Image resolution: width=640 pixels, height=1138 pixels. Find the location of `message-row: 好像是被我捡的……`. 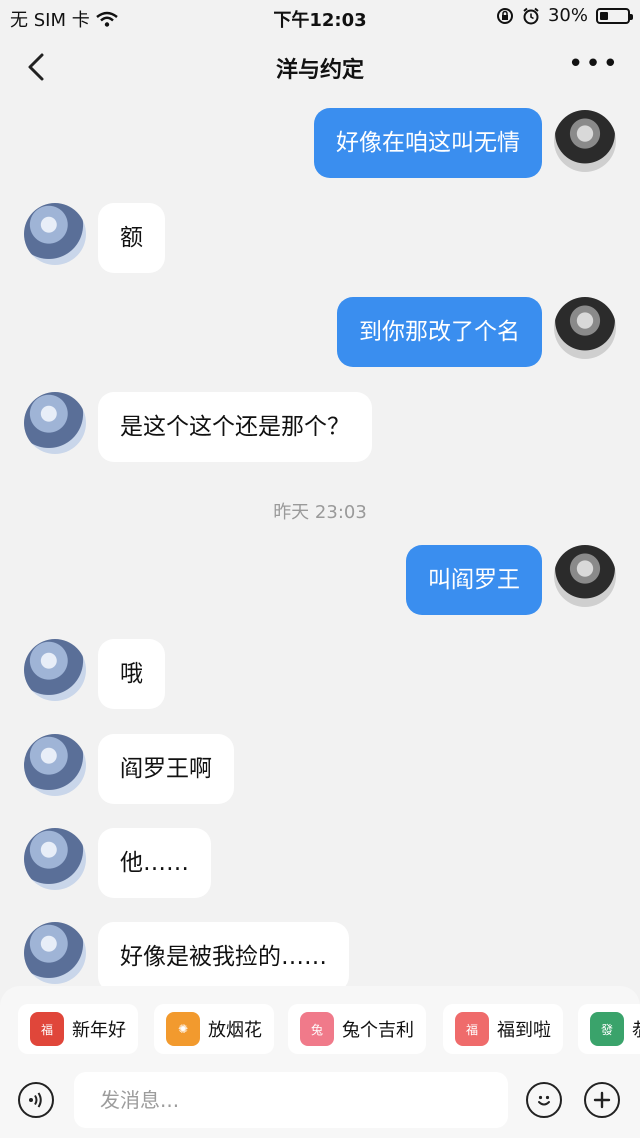

message-row: 好像是被我捡的…… is located at coordinates (320, 954).